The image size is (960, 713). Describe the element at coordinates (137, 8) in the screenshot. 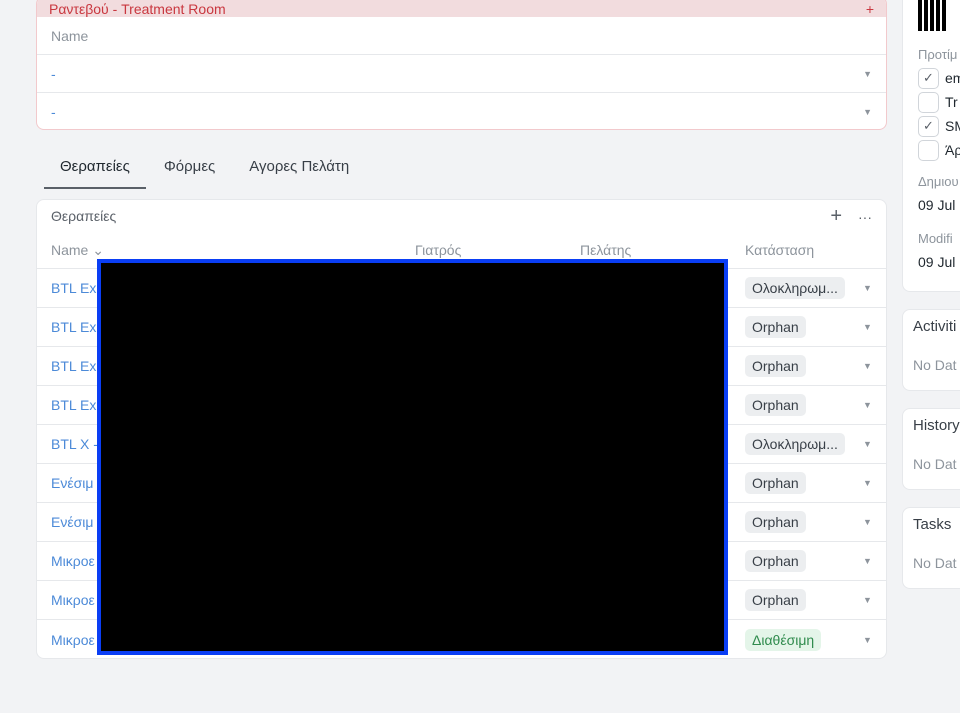

I see `section-title: Ραντεβού - Treatment Room` at that location.